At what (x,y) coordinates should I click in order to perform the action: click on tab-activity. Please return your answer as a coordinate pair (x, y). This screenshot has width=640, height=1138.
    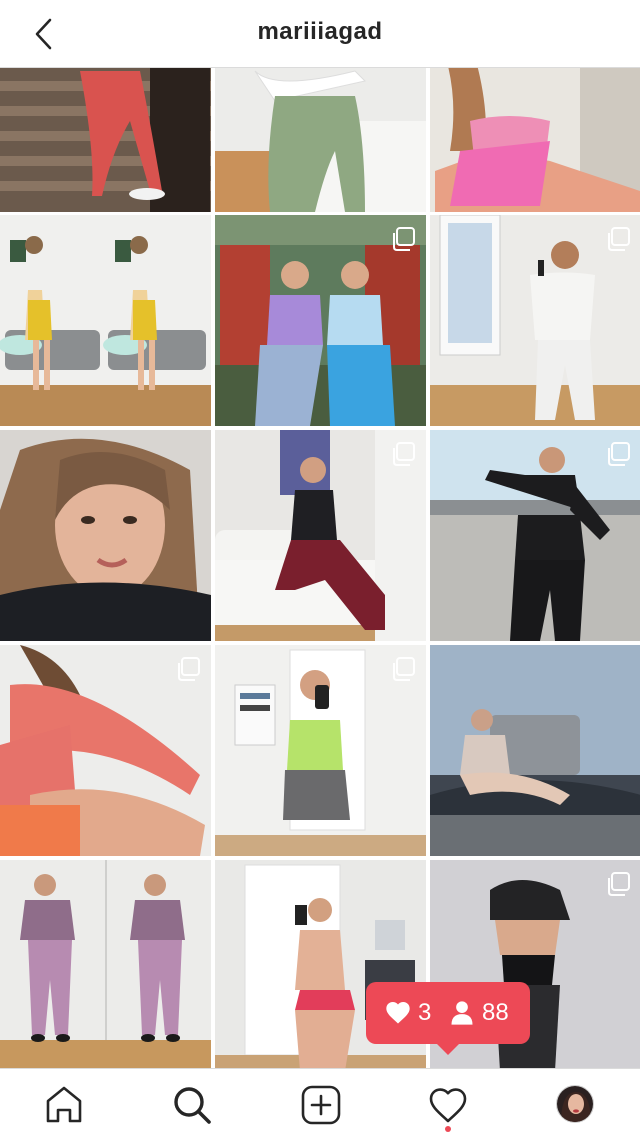
    Looking at the image, I should click on (448, 1105).